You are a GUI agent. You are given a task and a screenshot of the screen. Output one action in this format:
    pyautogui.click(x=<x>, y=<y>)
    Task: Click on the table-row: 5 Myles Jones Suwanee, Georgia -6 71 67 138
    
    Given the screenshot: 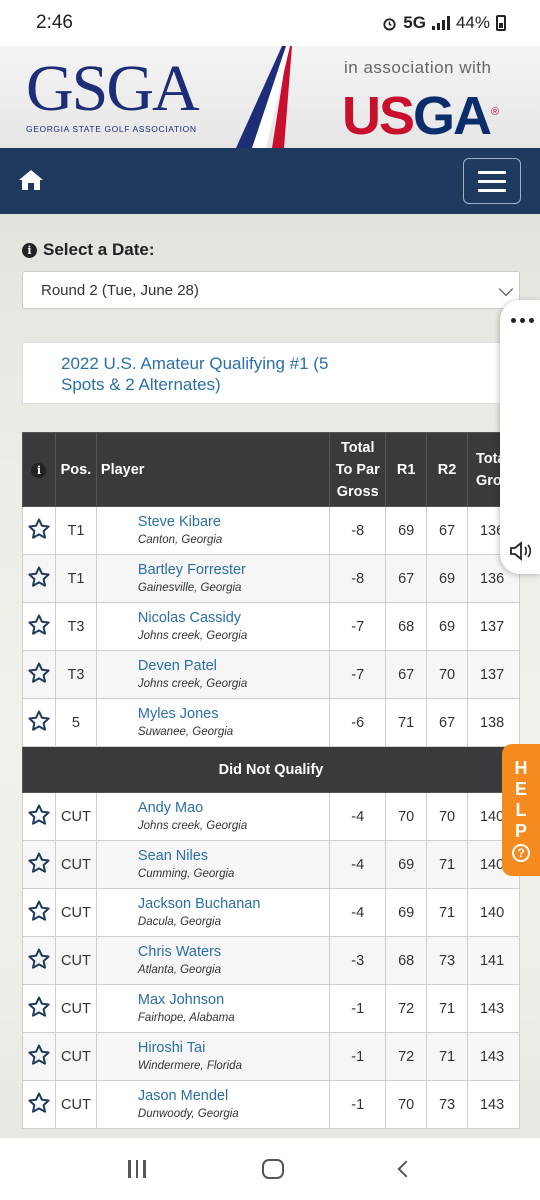 What is the action you would take?
    pyautogui.click(x=271, y=722)
    